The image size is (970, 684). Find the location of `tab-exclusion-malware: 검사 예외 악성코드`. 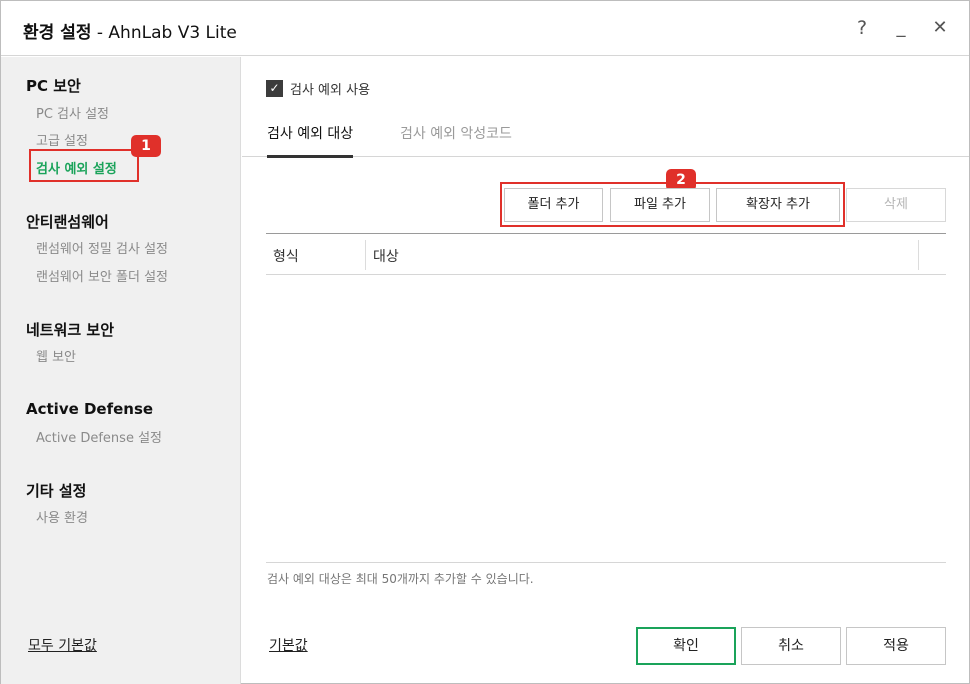

tab-exclusion-malware: 검사 예외 악성코드 is located at coordinates (456, 139).